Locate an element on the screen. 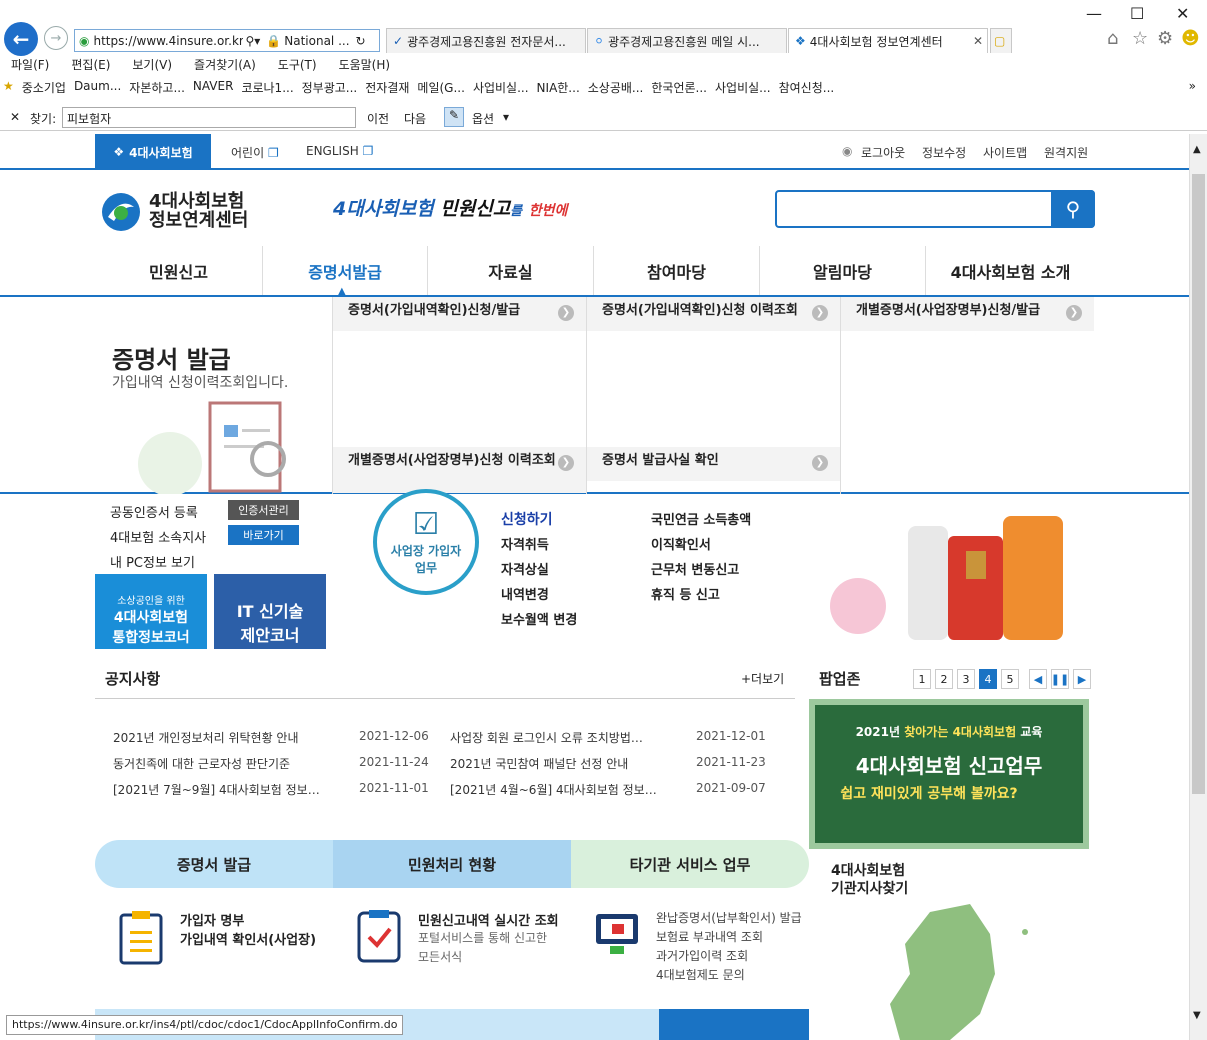 The height and width of the screenshot is (1040, 1207). service-tab-cert: 증명서 발급 is located at coordinates (214, 864).